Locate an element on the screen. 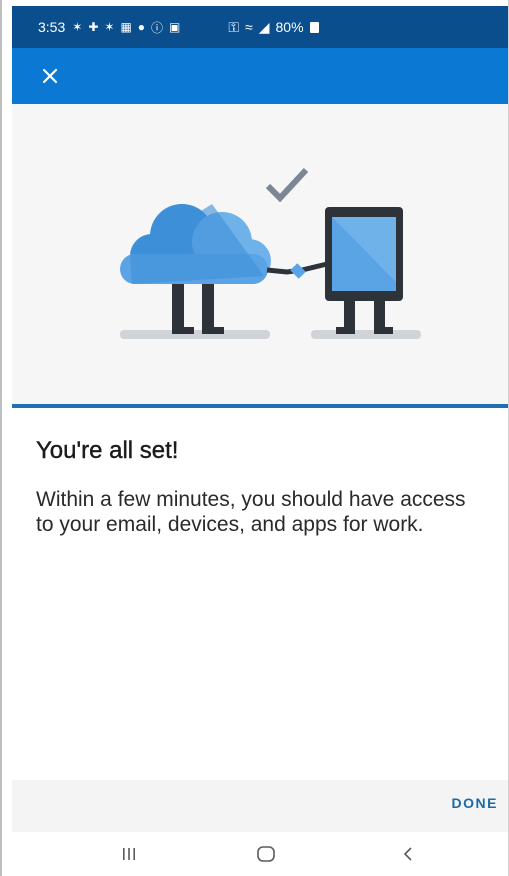  battery-percent: 80% is located at coordinates (289, 27).